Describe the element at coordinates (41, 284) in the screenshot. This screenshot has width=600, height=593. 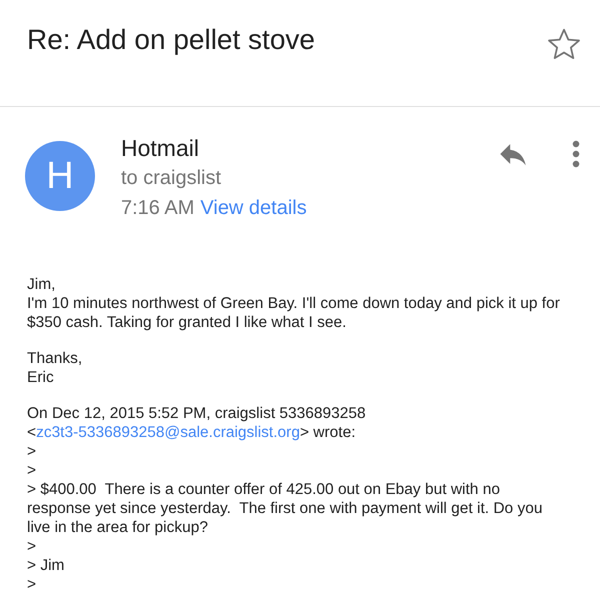
I see `message-line: Jim,` at that location.